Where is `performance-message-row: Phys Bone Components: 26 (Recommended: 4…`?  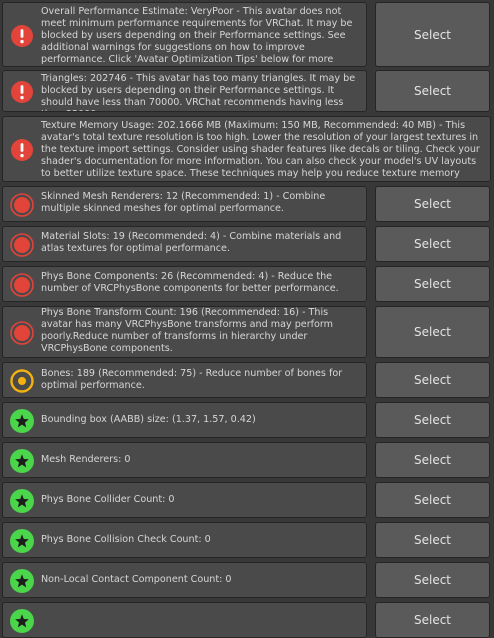
performance-message-row: Phys Bone Components: 26 (Recommended: 4… is located at coordinates (247, 284).